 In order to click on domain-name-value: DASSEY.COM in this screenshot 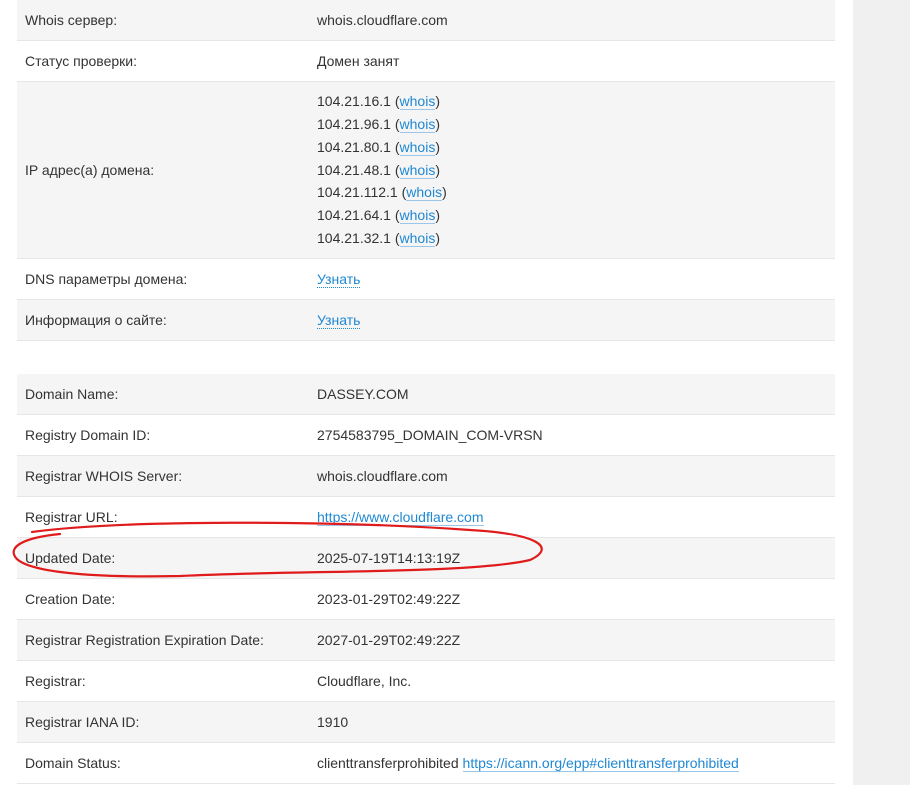, I will do `click(363, 394)`.